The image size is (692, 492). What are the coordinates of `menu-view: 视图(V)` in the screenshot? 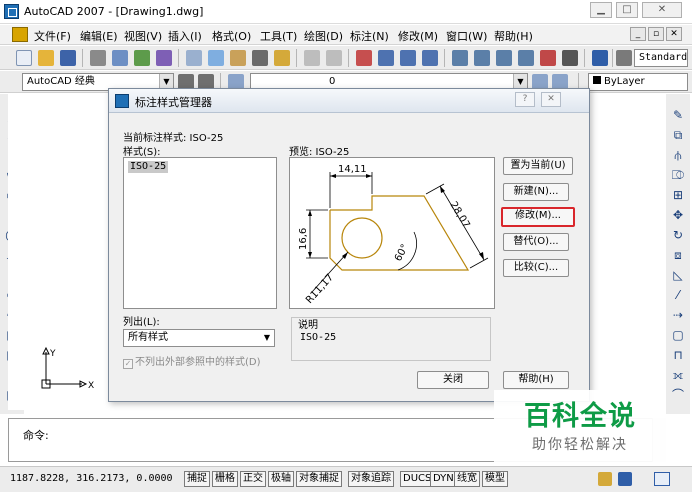 It's located at (143, 36).